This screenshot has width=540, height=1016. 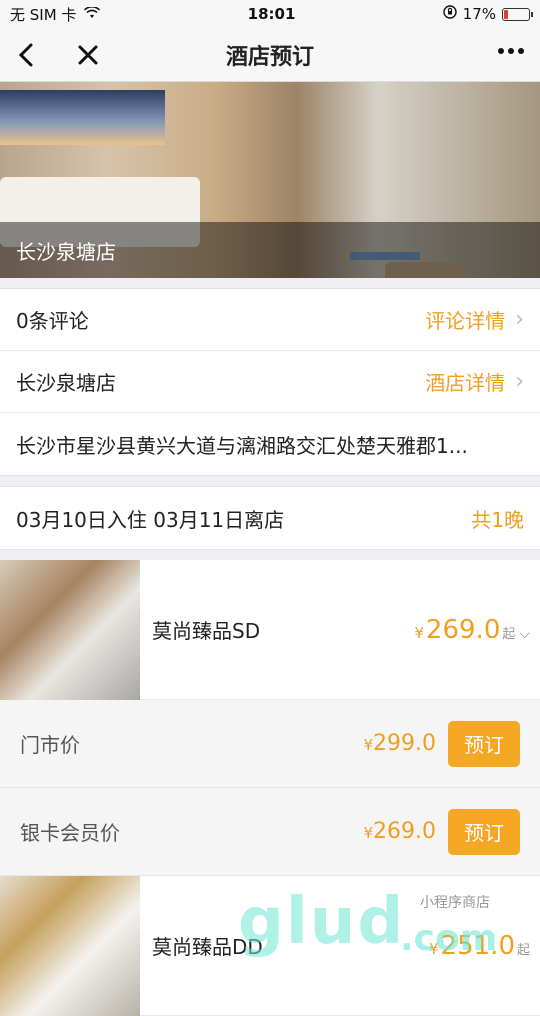 I want to click on stay-dates: 03月10日入住 03月11日离店, so click(x=150, y=519).